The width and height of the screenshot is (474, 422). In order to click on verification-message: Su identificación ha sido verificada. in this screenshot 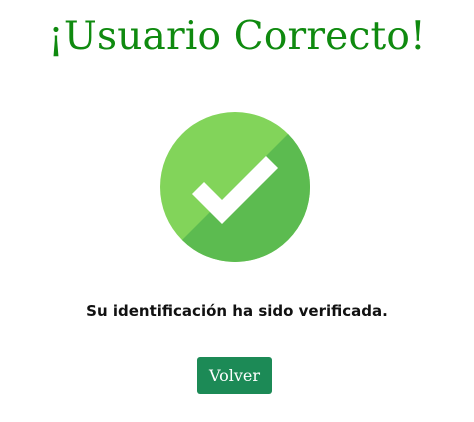, I will do `click(237, 311)`.